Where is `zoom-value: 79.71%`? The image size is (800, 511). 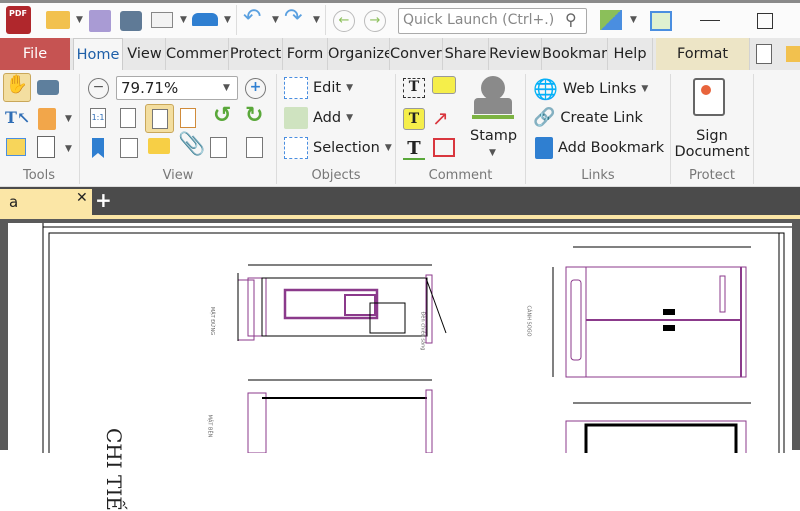 zoom-value: 79.71% is located at coordinates (150, 88).